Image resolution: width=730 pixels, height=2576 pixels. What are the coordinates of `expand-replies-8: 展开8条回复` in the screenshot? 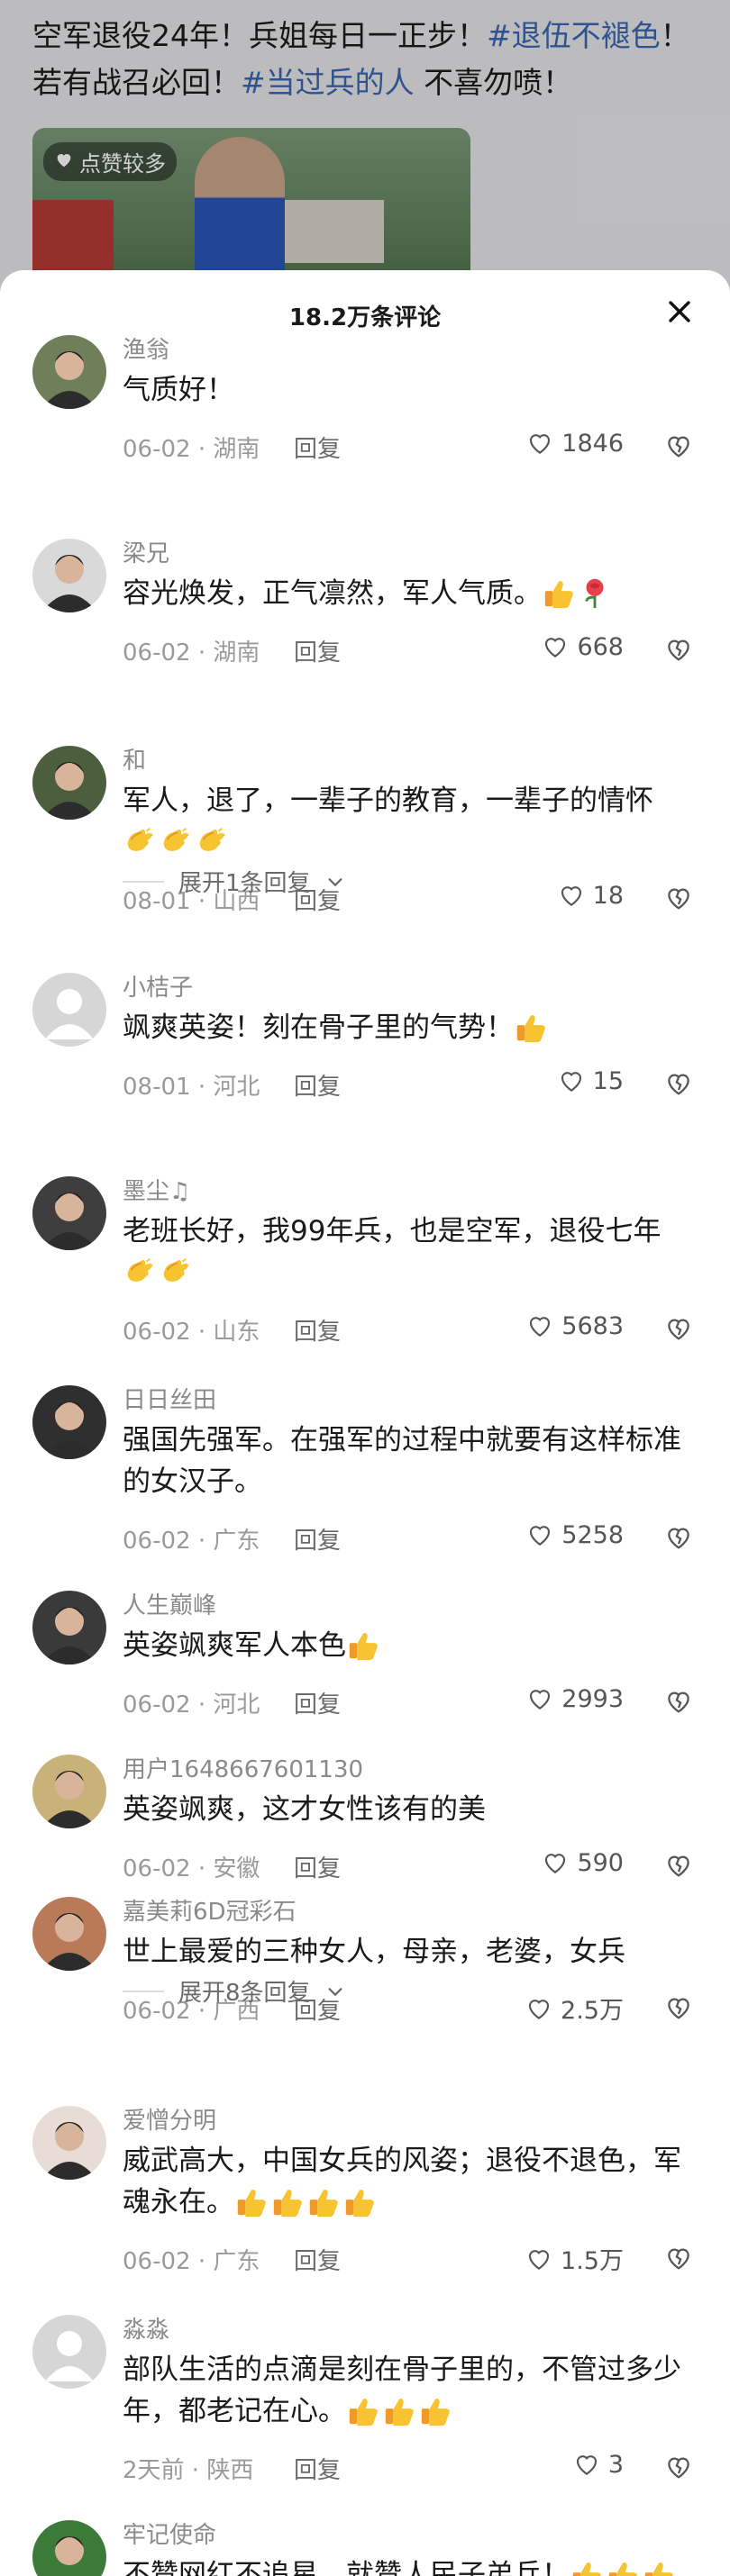 It's located at (234, 1991).